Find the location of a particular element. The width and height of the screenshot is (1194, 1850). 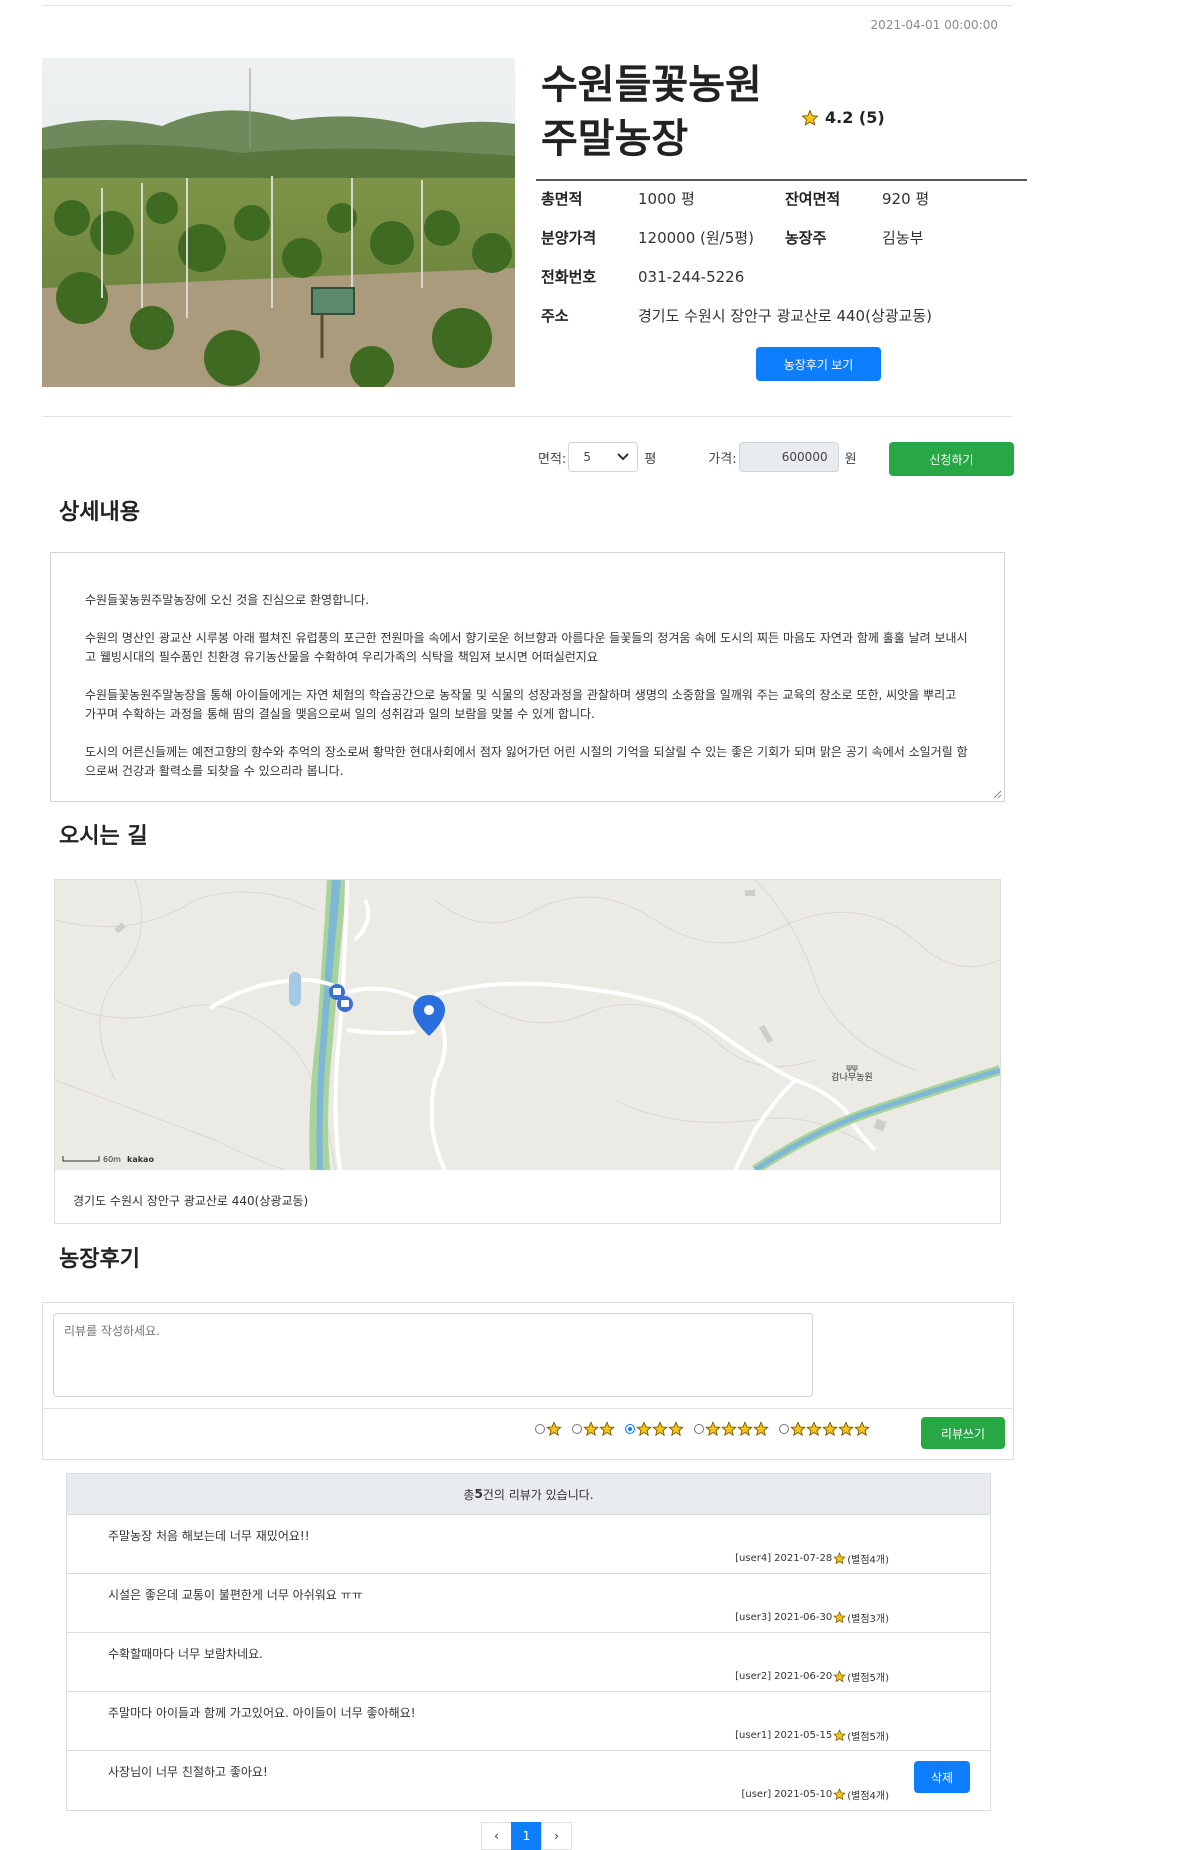

review-count-header: 총 5 건의 리뷰가 있습니다. is located at coordinates (528, 1494).